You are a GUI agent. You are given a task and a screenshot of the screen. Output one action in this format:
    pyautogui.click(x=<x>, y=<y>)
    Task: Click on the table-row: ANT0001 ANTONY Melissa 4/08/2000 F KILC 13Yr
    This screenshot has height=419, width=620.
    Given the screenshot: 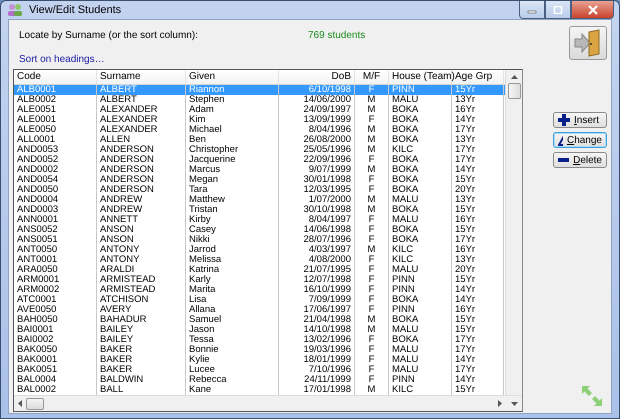 What is the action you would take?
    pyautogui.click(x=259, y=260)
    